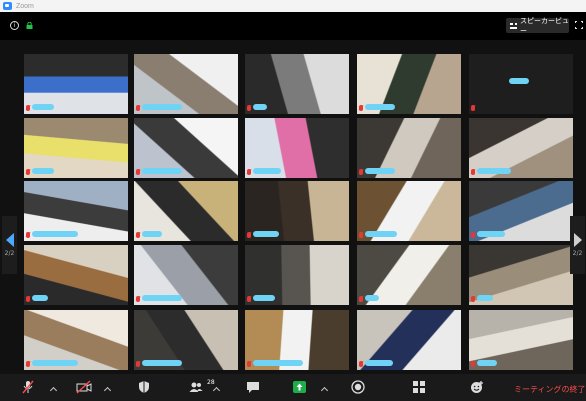 Image resolution: width=586 pixels, height=401 pixels. Describe the element at coordinates (477, 387) in the screenshot. I see `reactions-icon` at that location.